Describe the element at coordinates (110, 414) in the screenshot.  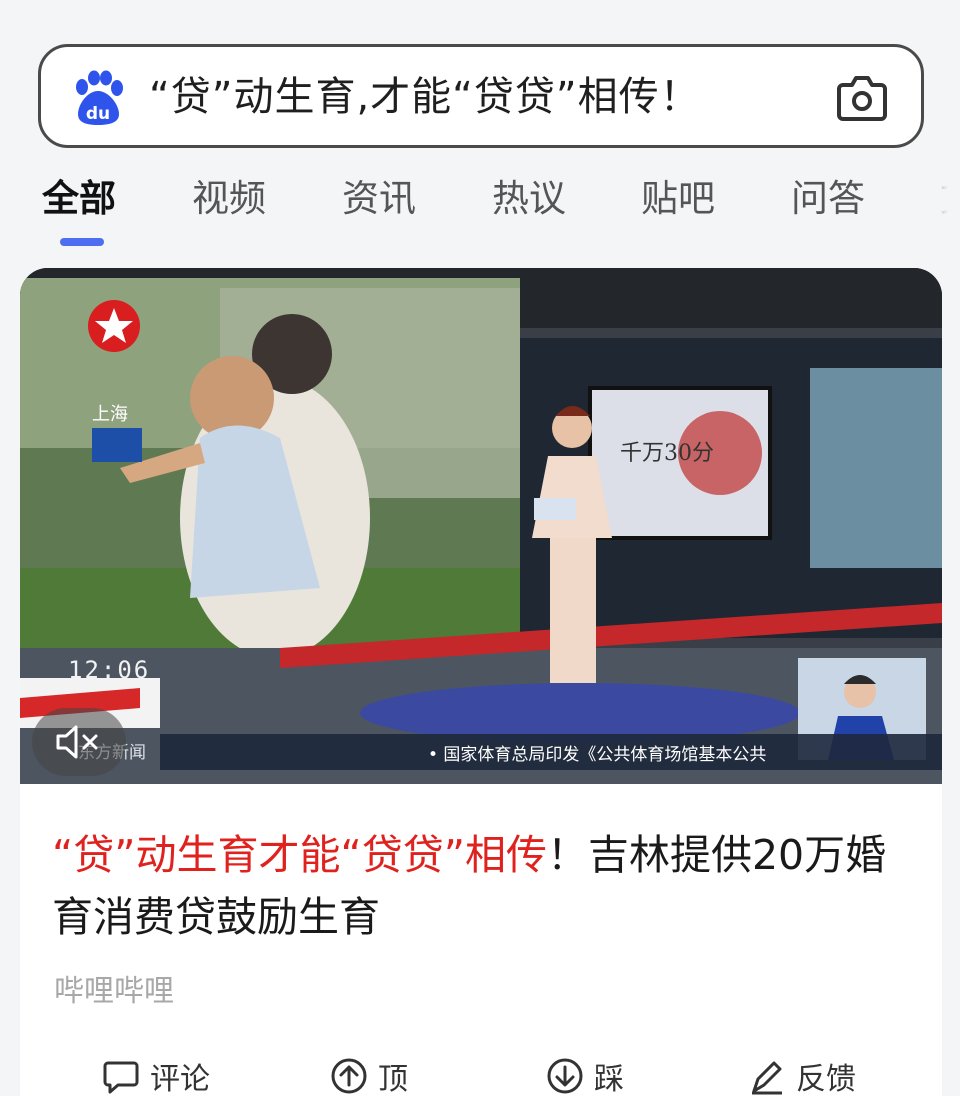
I see `city-label: 上海` at that location.